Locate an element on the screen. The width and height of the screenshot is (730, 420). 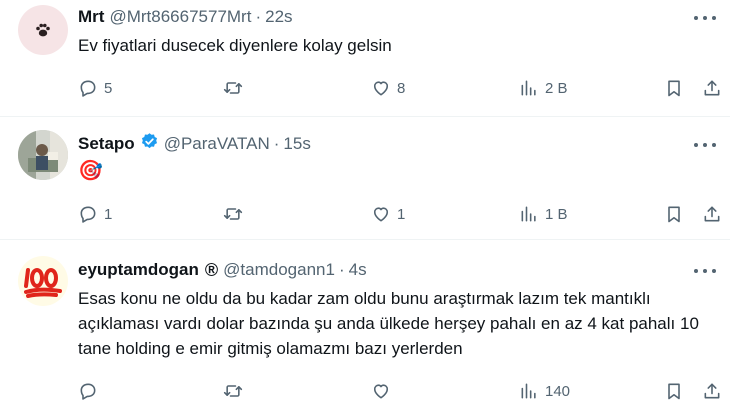
registered-symbol: ® is located at coordinates (211, 269).